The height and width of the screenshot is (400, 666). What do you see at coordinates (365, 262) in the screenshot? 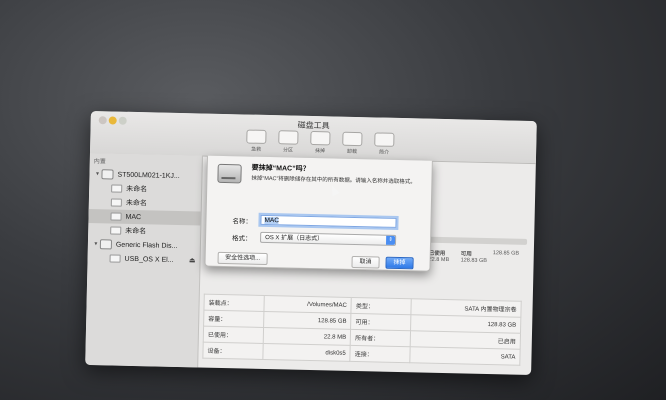
I see `cancel-button: 取消` at bounding box center [365, 262].